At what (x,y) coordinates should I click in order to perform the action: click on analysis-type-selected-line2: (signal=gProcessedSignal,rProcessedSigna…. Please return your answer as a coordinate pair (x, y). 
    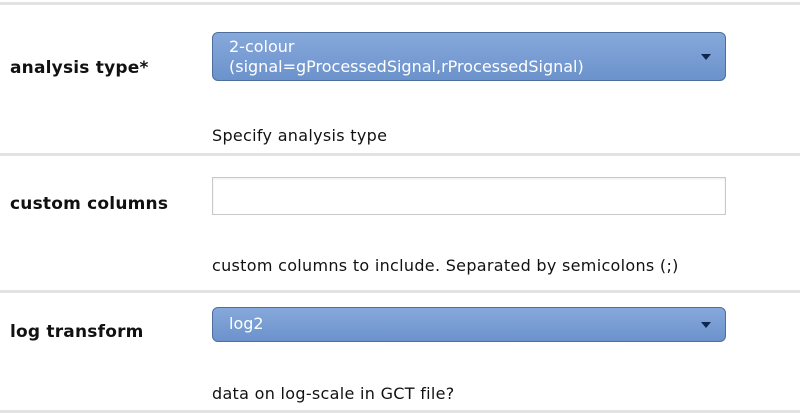
    Looking at the image, I should click on (406, 66).